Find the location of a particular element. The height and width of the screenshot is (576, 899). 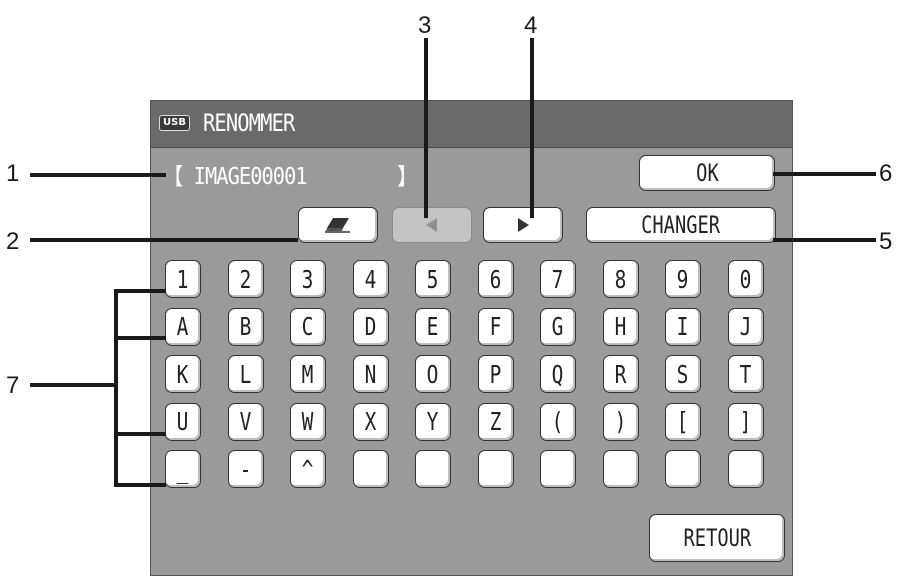

filename-field: 【 IMAGE00001 】 is located at coordinates (290, 174).